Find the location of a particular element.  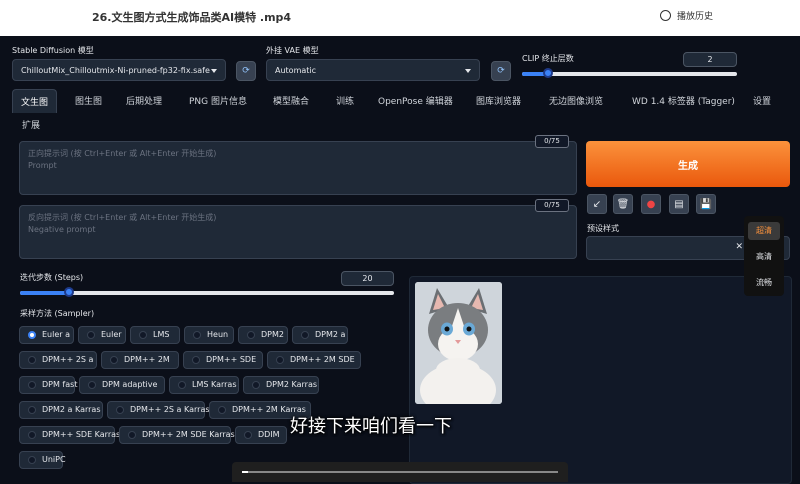

sampler-option-label: LMS Karras is located at coordinates (214, 384).